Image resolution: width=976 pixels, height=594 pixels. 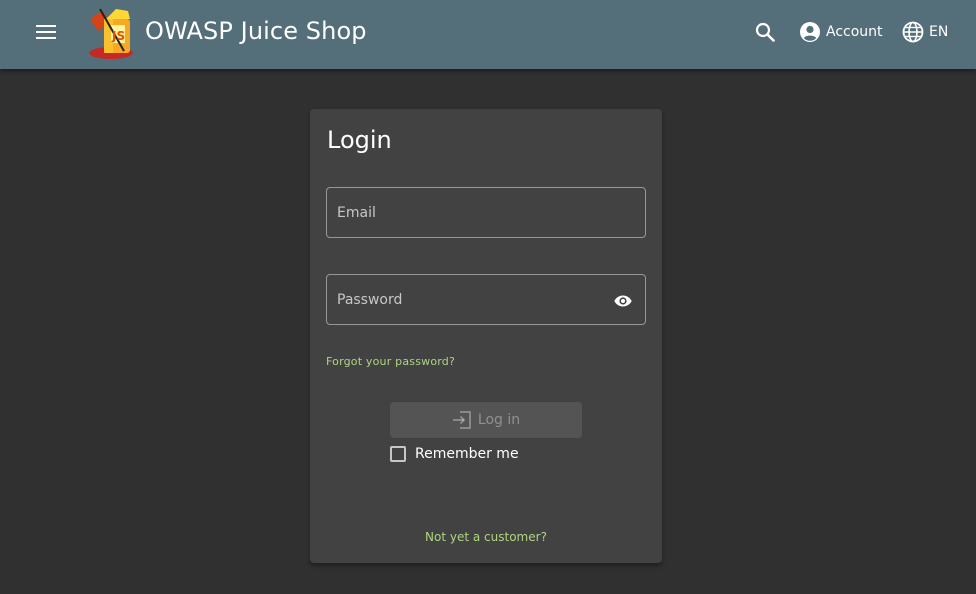 I want to click on toggle-password-visibility-button, so click(x=623, y=301).